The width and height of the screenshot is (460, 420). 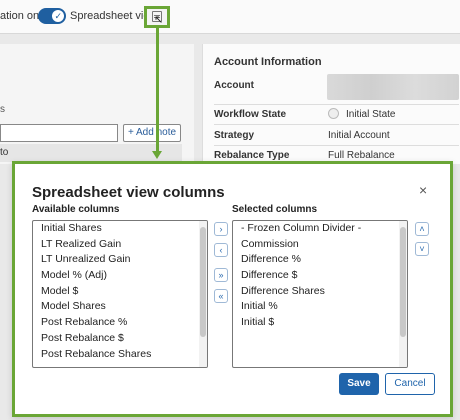 I want to click on row-key: Rebalance Type, so click(x=252, y=155).